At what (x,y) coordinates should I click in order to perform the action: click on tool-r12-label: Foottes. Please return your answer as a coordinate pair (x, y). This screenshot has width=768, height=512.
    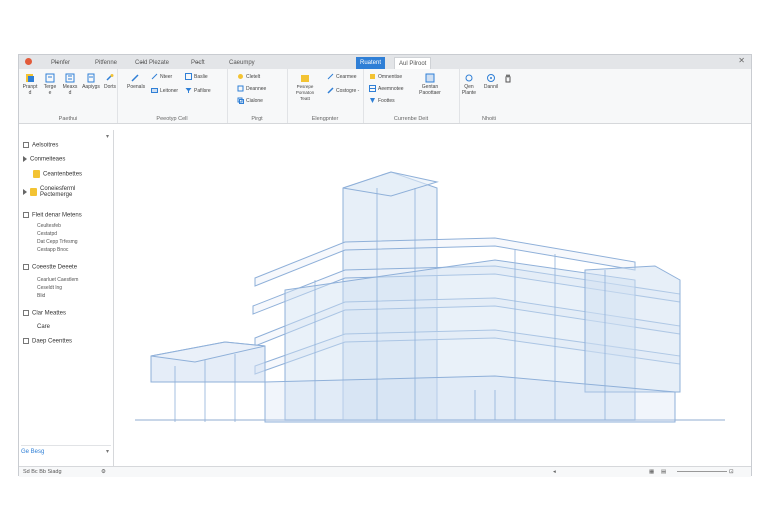
    Looking at the image, I should click on (386, 101).